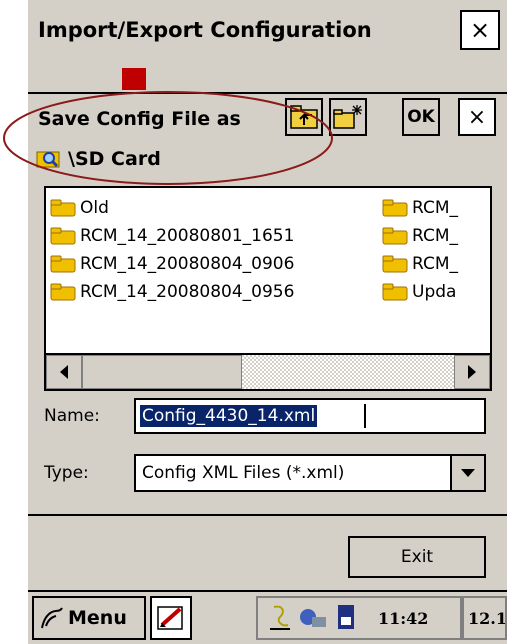 This screenshot has height=644, width=507. I want to click on menu-label: Menu, so click(97, 618).